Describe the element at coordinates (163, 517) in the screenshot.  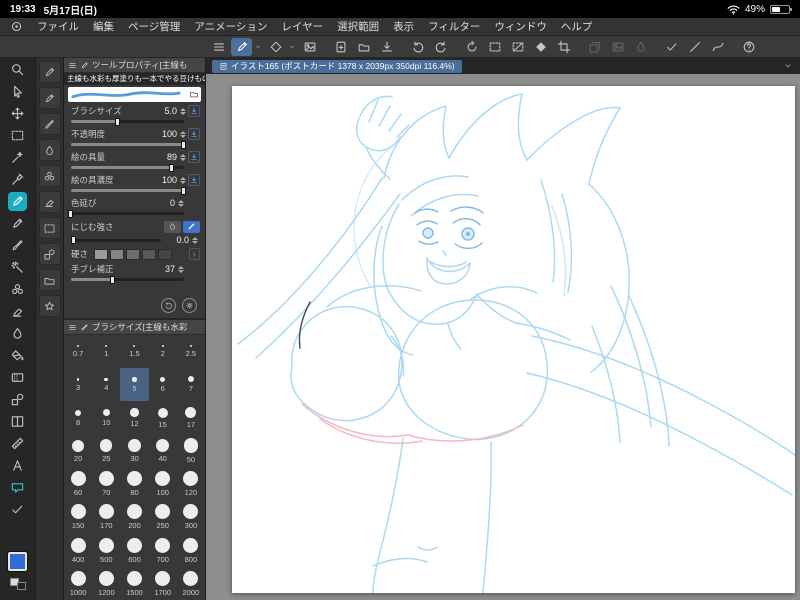
I see `brush-size-250: 250` at that location.